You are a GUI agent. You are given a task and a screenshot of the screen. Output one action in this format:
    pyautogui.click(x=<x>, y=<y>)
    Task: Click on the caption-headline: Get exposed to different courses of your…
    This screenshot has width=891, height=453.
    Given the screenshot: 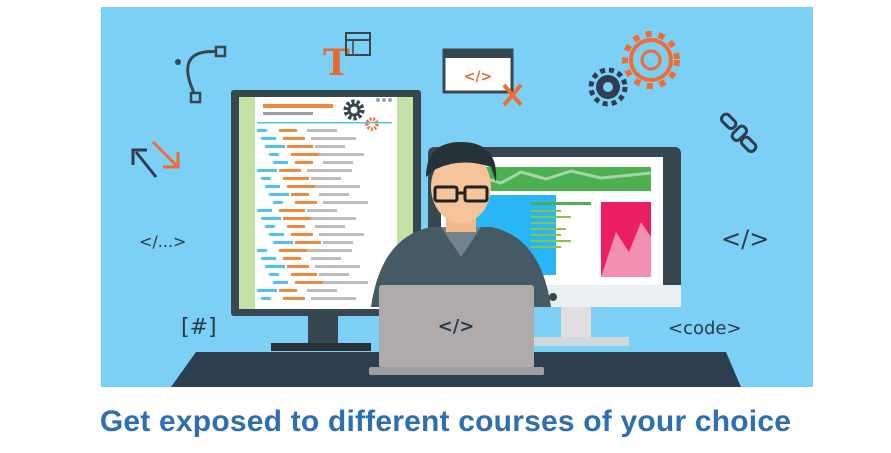 What is the action you would take?
    pyautogui.click(x=445, y=421)
    